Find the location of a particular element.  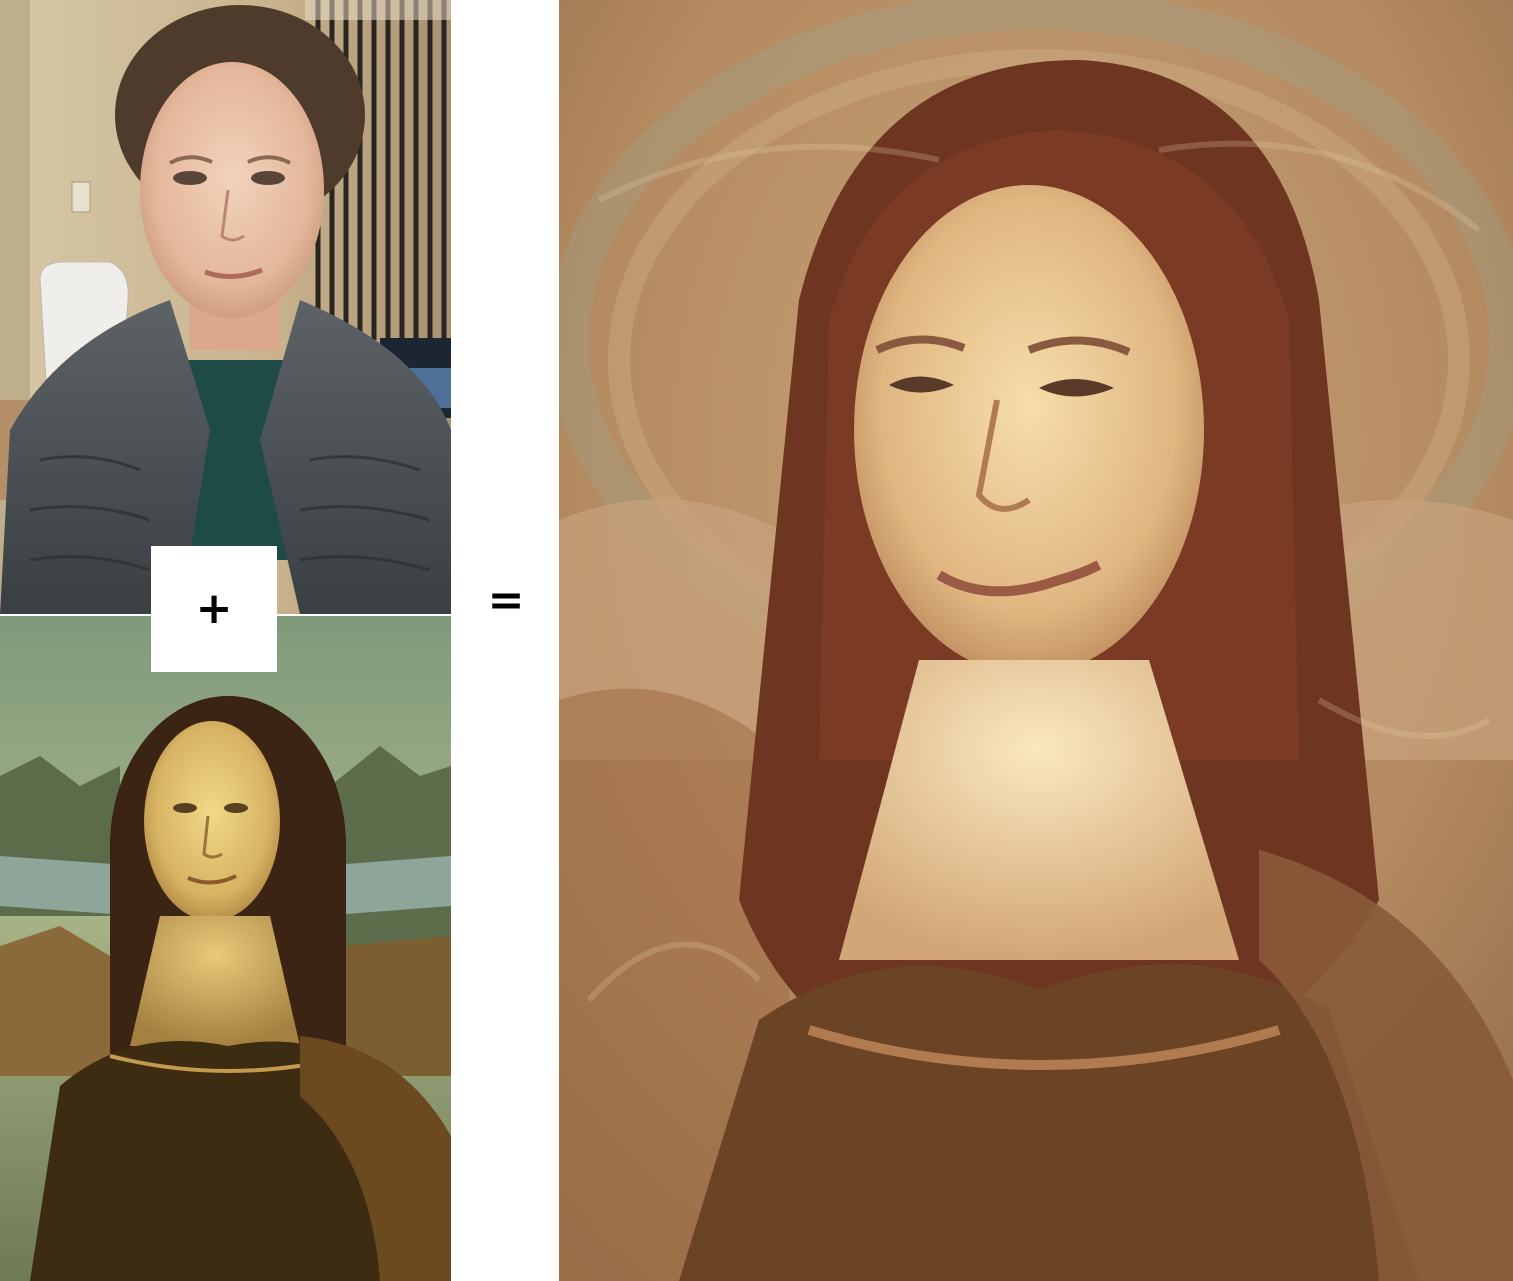

plus-operator-box: + is located at coordinates (214, 609).